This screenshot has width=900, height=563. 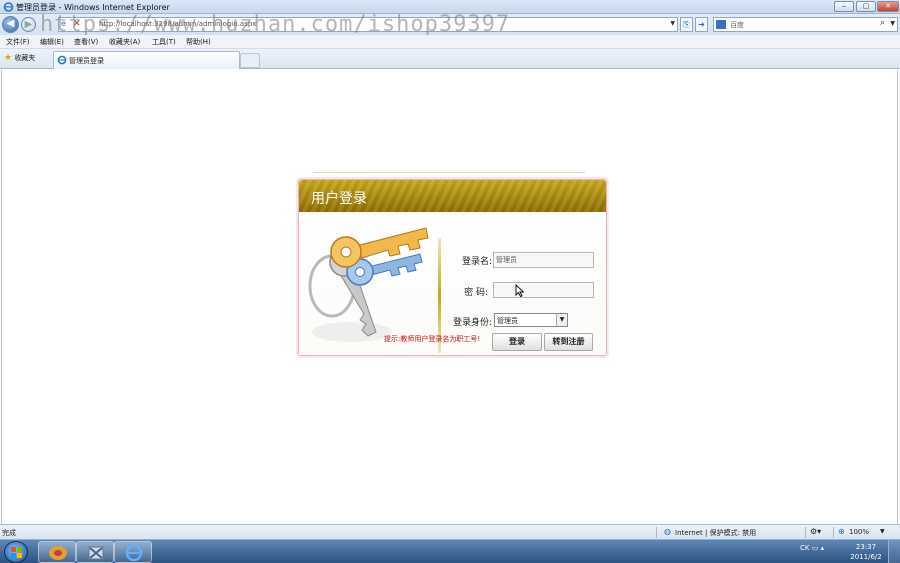 What do you see at coordinates (866, 6) in the screenshot?
I see `maximize-button: ▢` at bounding box center [866, 6].